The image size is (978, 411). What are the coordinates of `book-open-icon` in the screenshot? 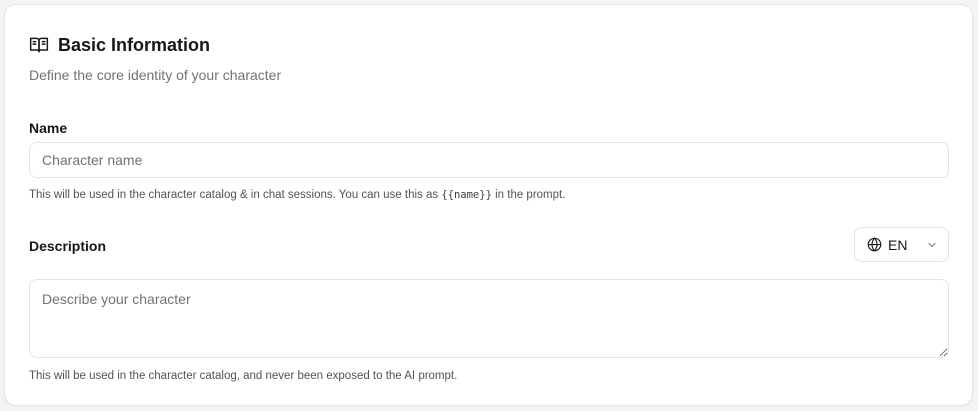 It's located at (39, 45).